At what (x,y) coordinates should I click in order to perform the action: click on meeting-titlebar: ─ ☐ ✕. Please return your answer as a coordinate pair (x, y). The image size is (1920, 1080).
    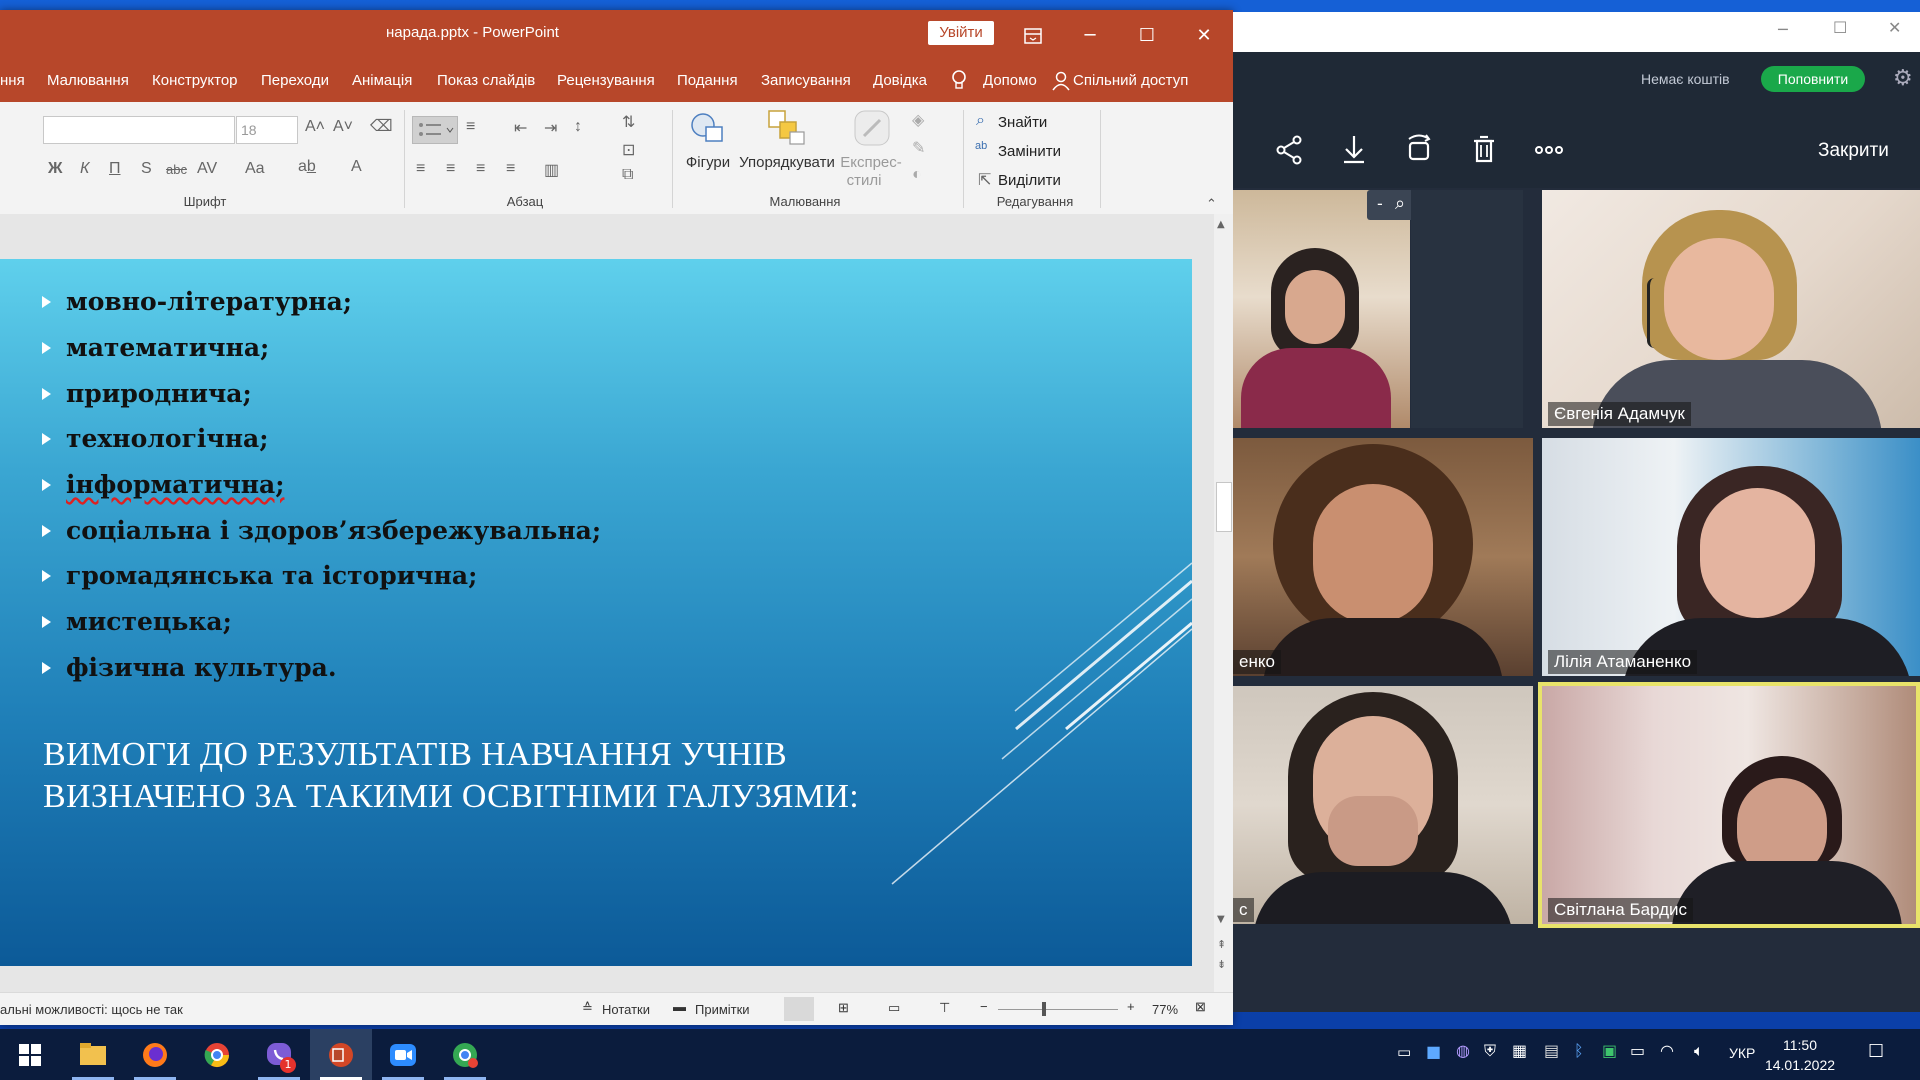
    Looking at the image, I should click on (1576, 32).